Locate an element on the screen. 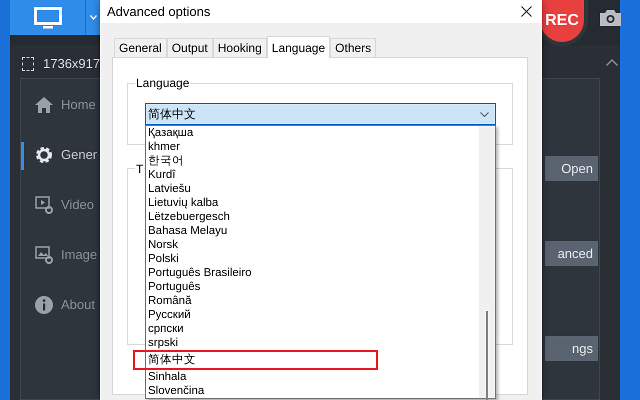 The width and height of the screenshot is (640, 400). dialog-title: Advanced options is located at coordinates (159, 11).